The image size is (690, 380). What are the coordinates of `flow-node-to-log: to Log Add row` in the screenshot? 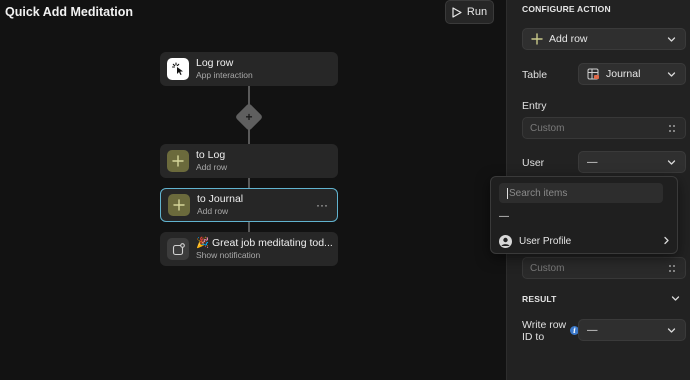 It's located at (249, 161).